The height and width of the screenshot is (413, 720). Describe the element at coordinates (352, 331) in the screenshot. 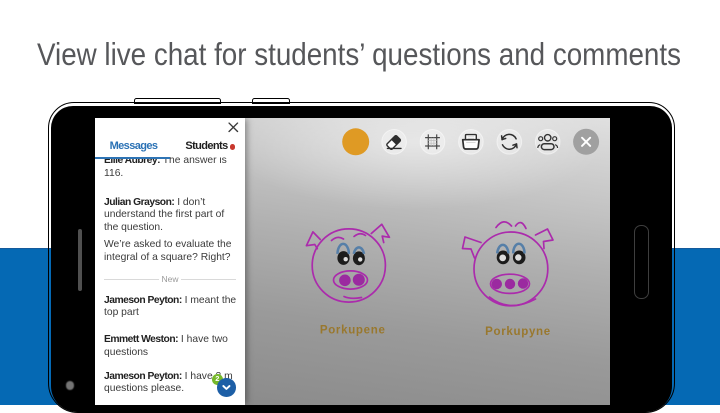

I see `svg-text: Porkupene` at that location.